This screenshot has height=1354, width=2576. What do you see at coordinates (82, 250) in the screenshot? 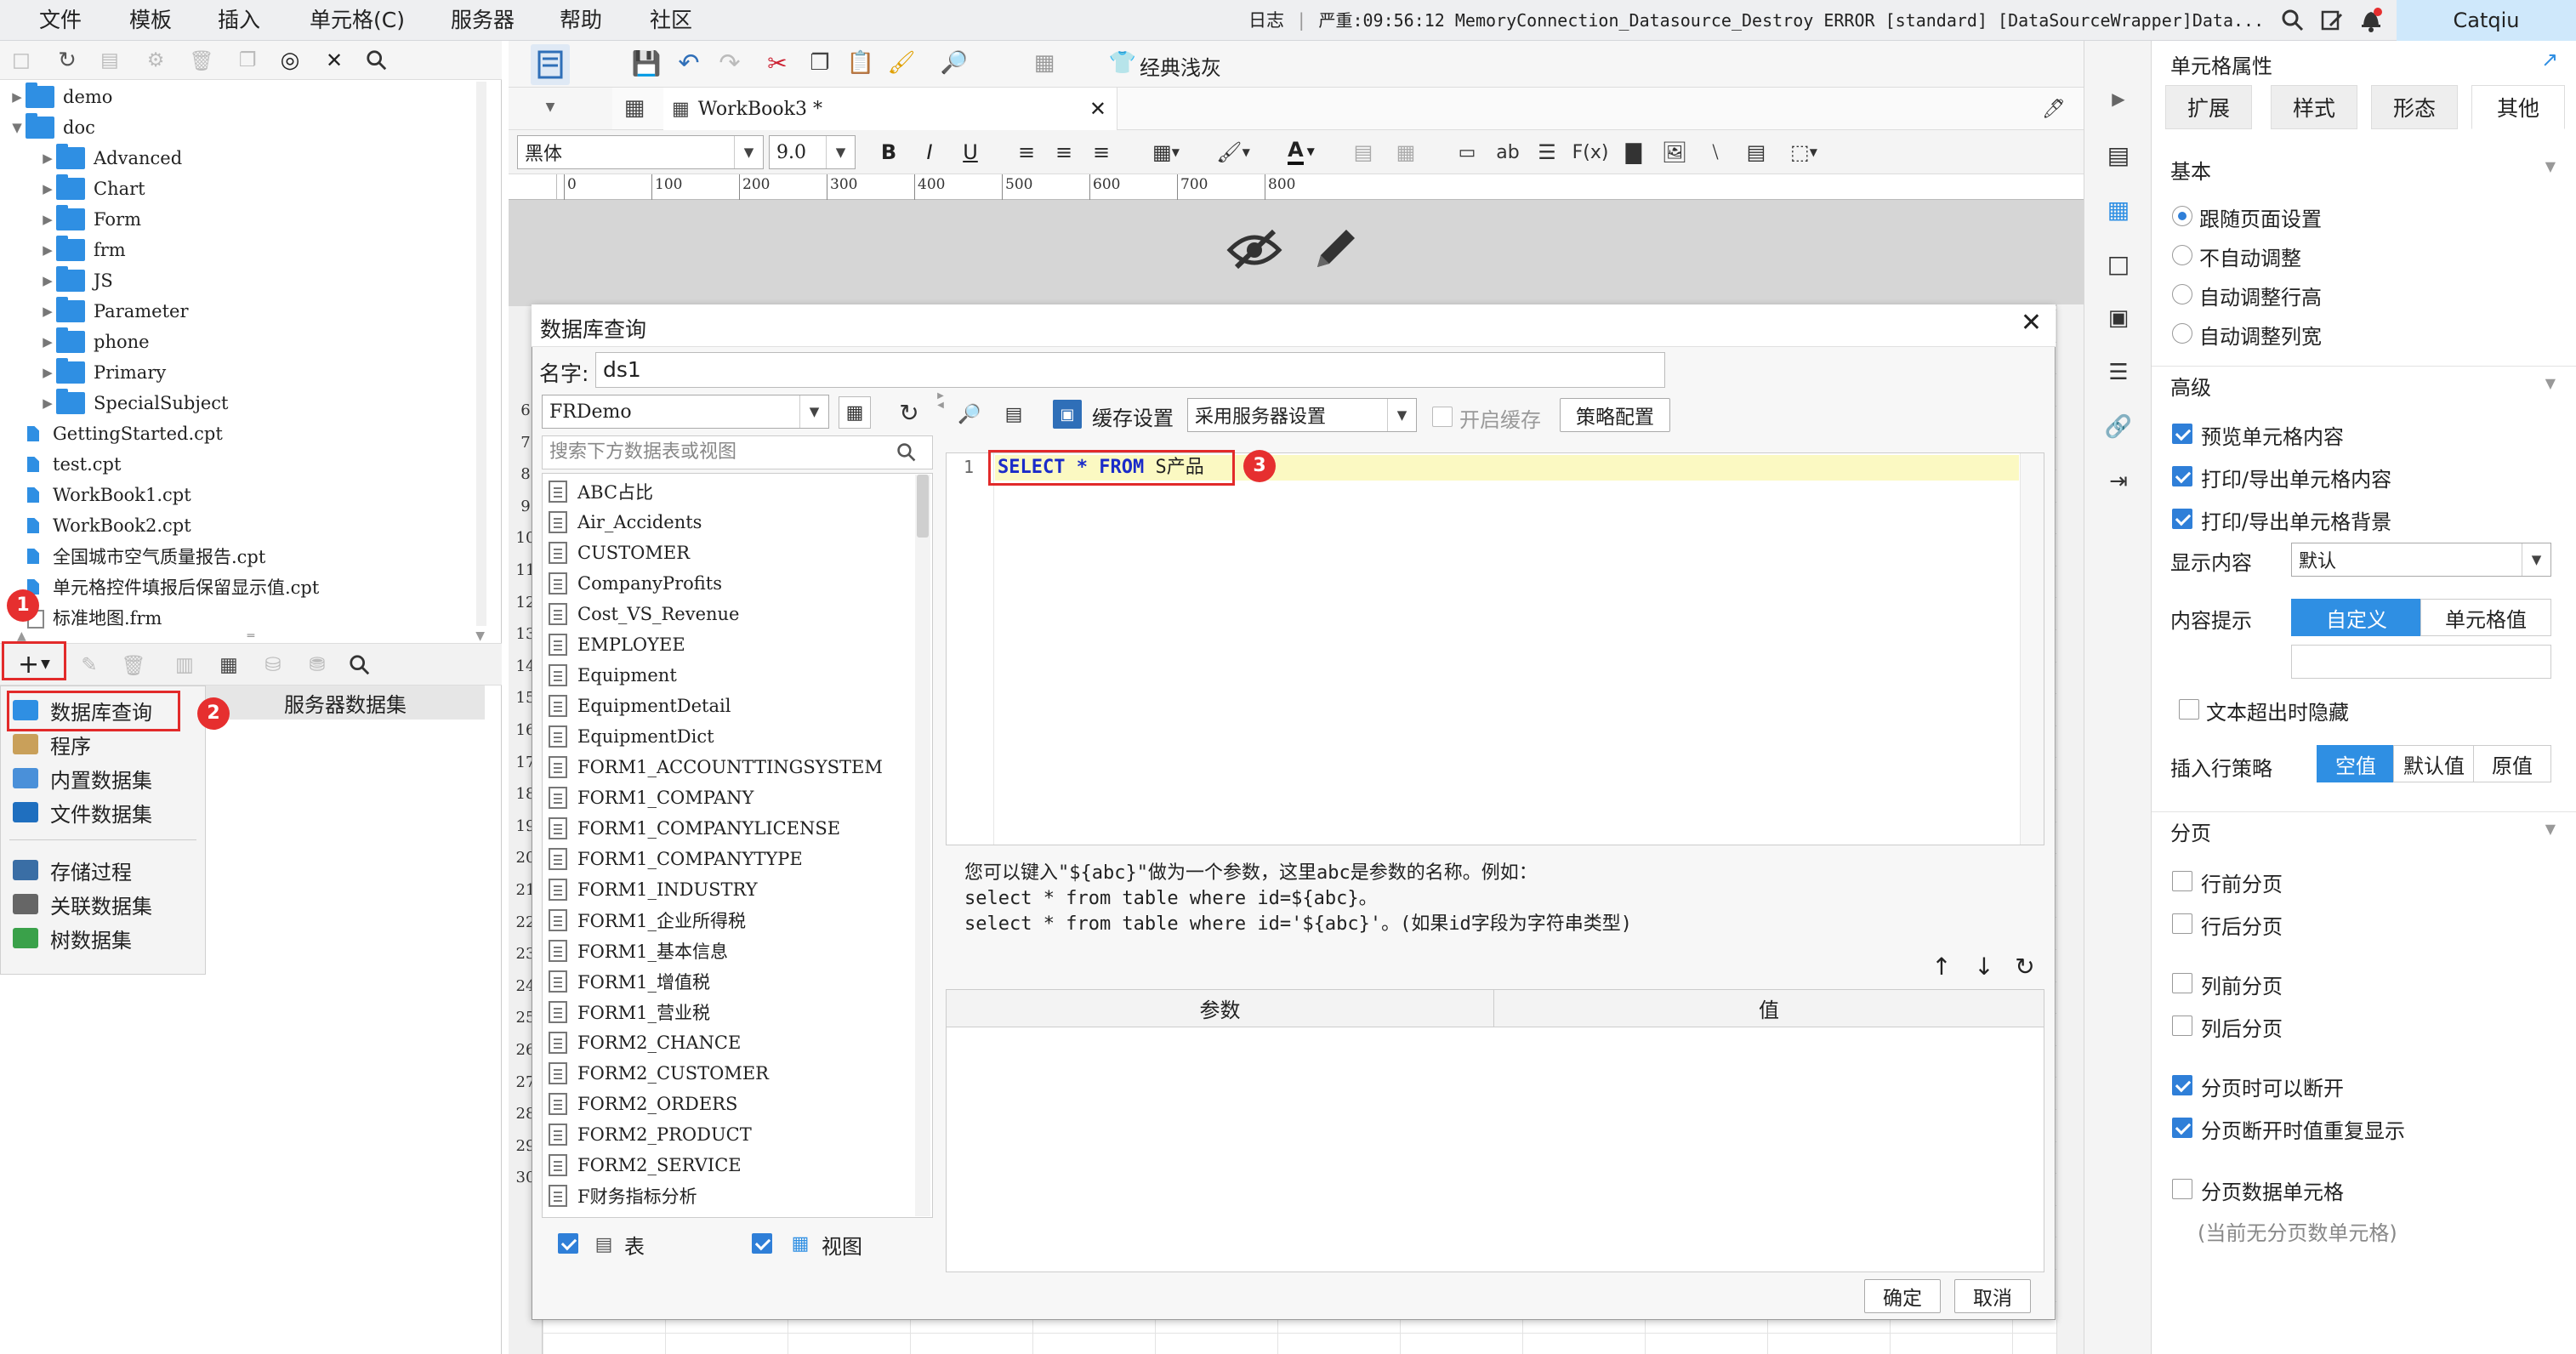
I see `tree-item-5: ▶ frm` at bounding box center [82, 250].